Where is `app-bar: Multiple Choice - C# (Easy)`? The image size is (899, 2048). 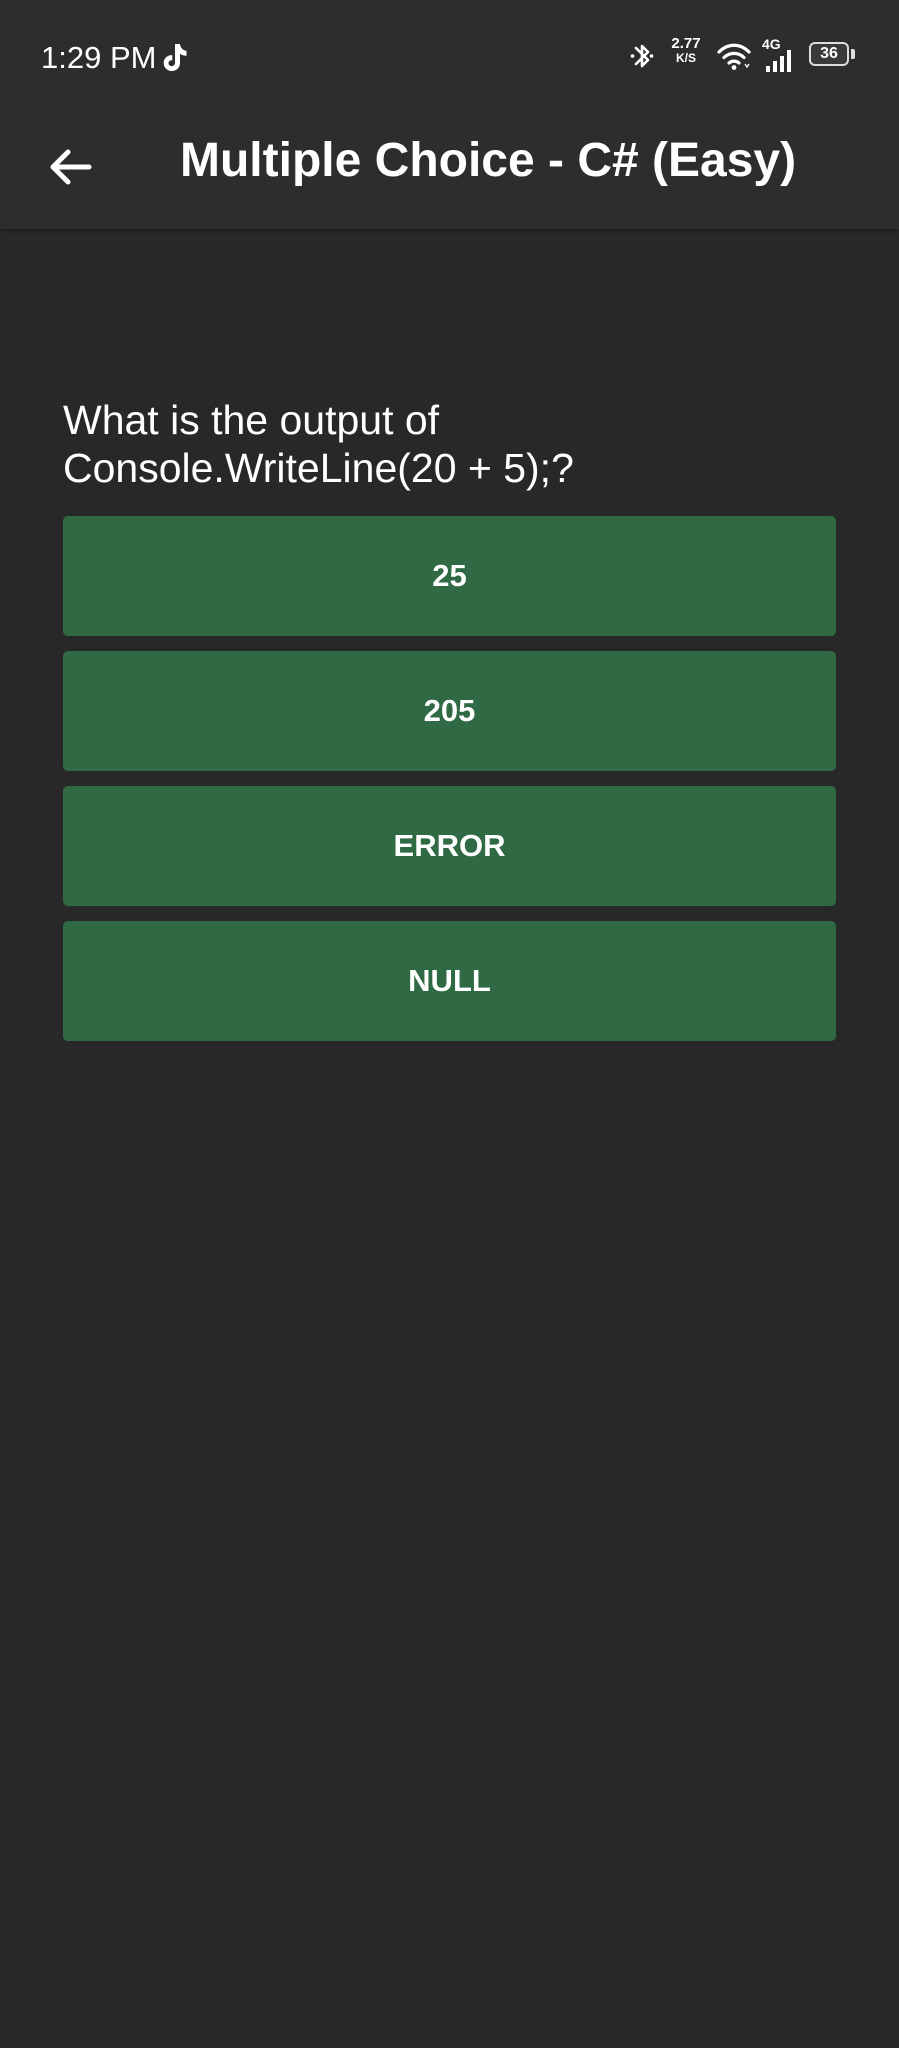 app-bar: Multiple Choice - C# (Easy) is located at coordinates (449, 167).